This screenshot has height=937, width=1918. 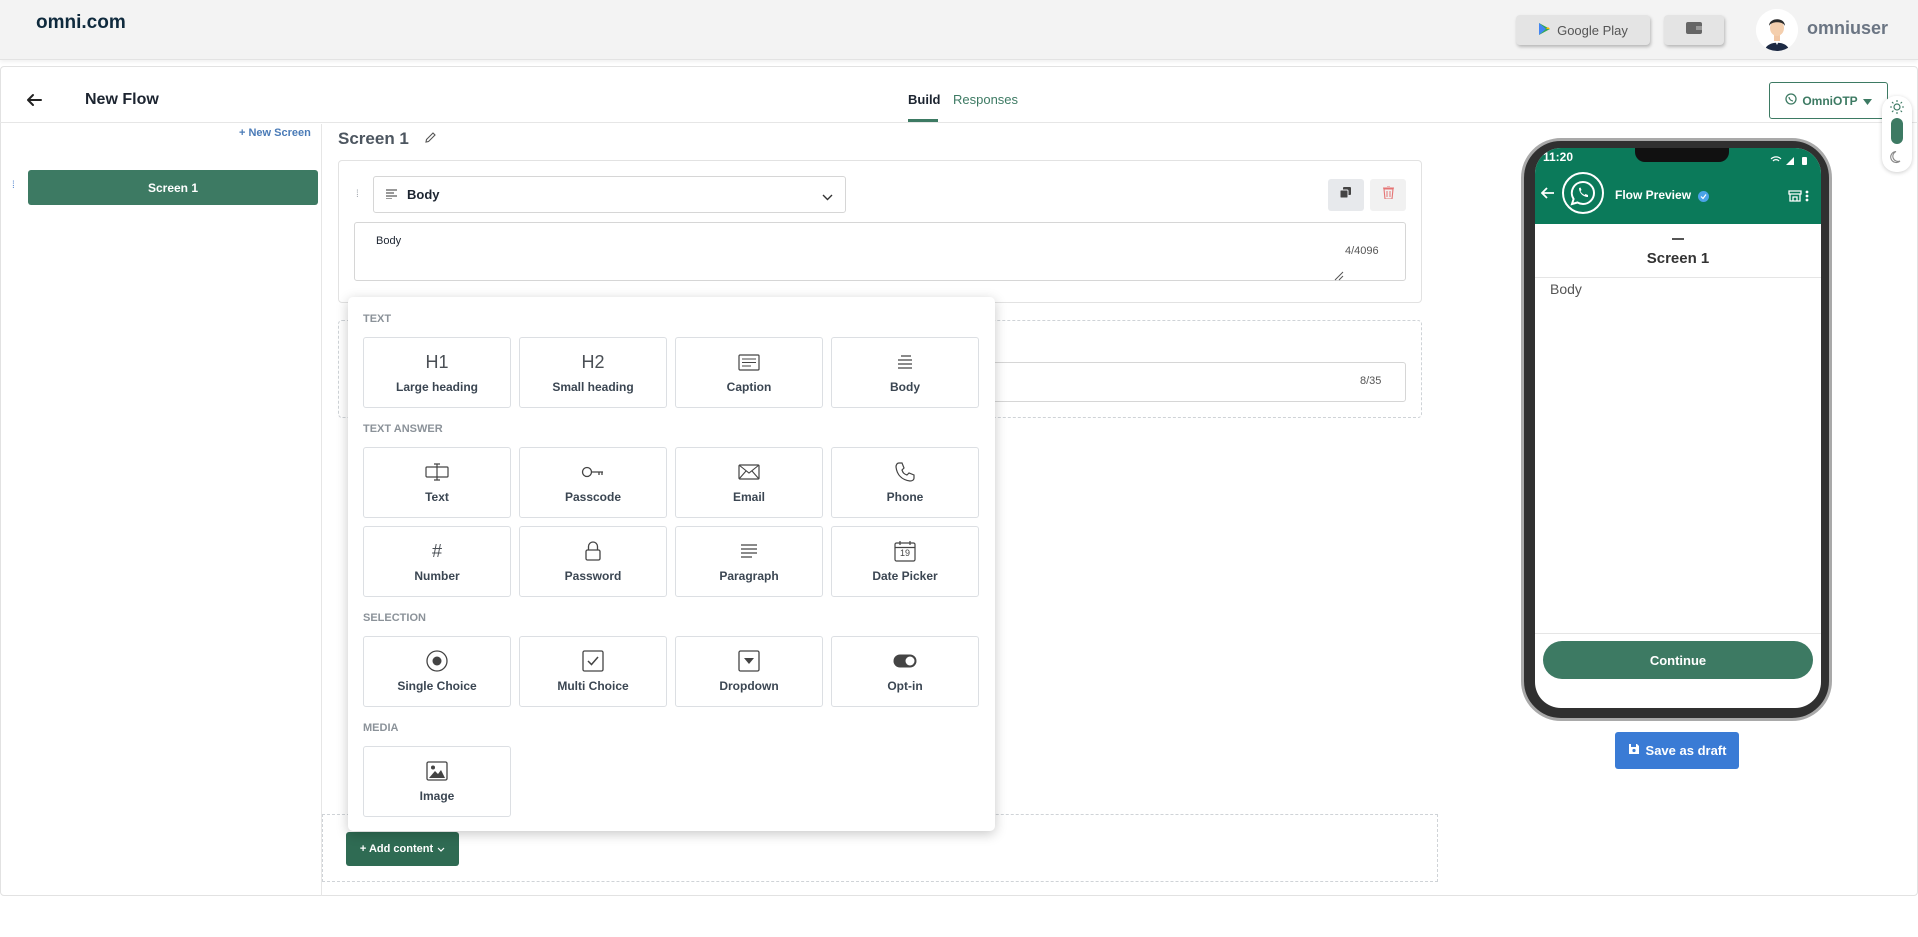 I want to click on body-textarea, so click(x=880, y=251).